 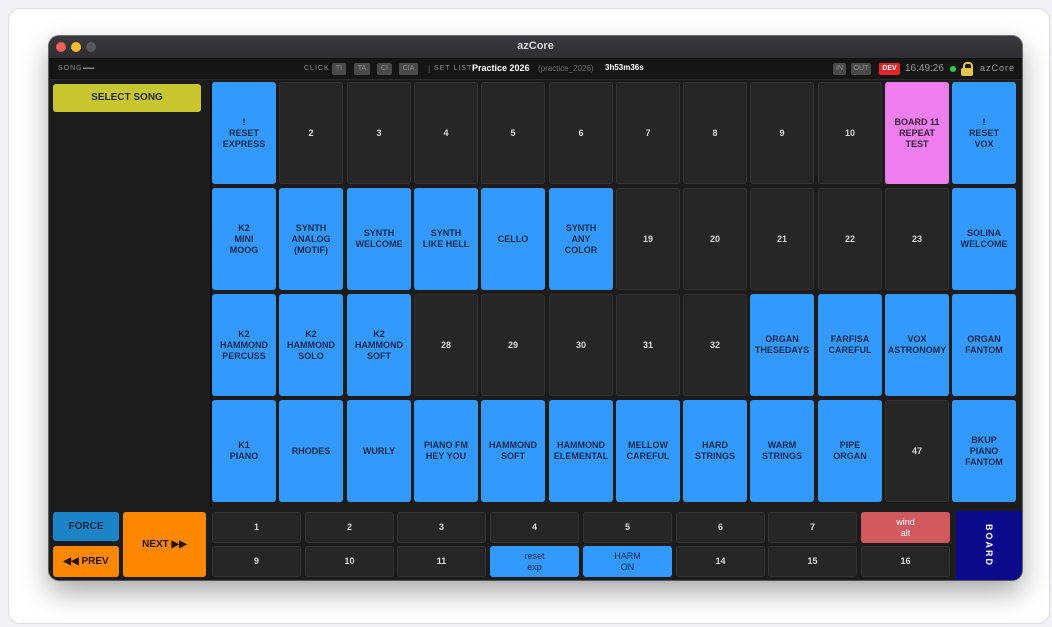 I want to click on song-value: —, so click(x=88, y=68).